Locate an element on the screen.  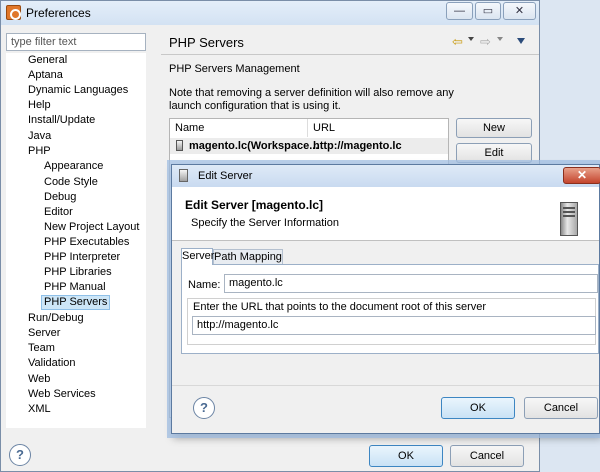
forward-menu-chevron-icon is located at coordinates (500, 39).